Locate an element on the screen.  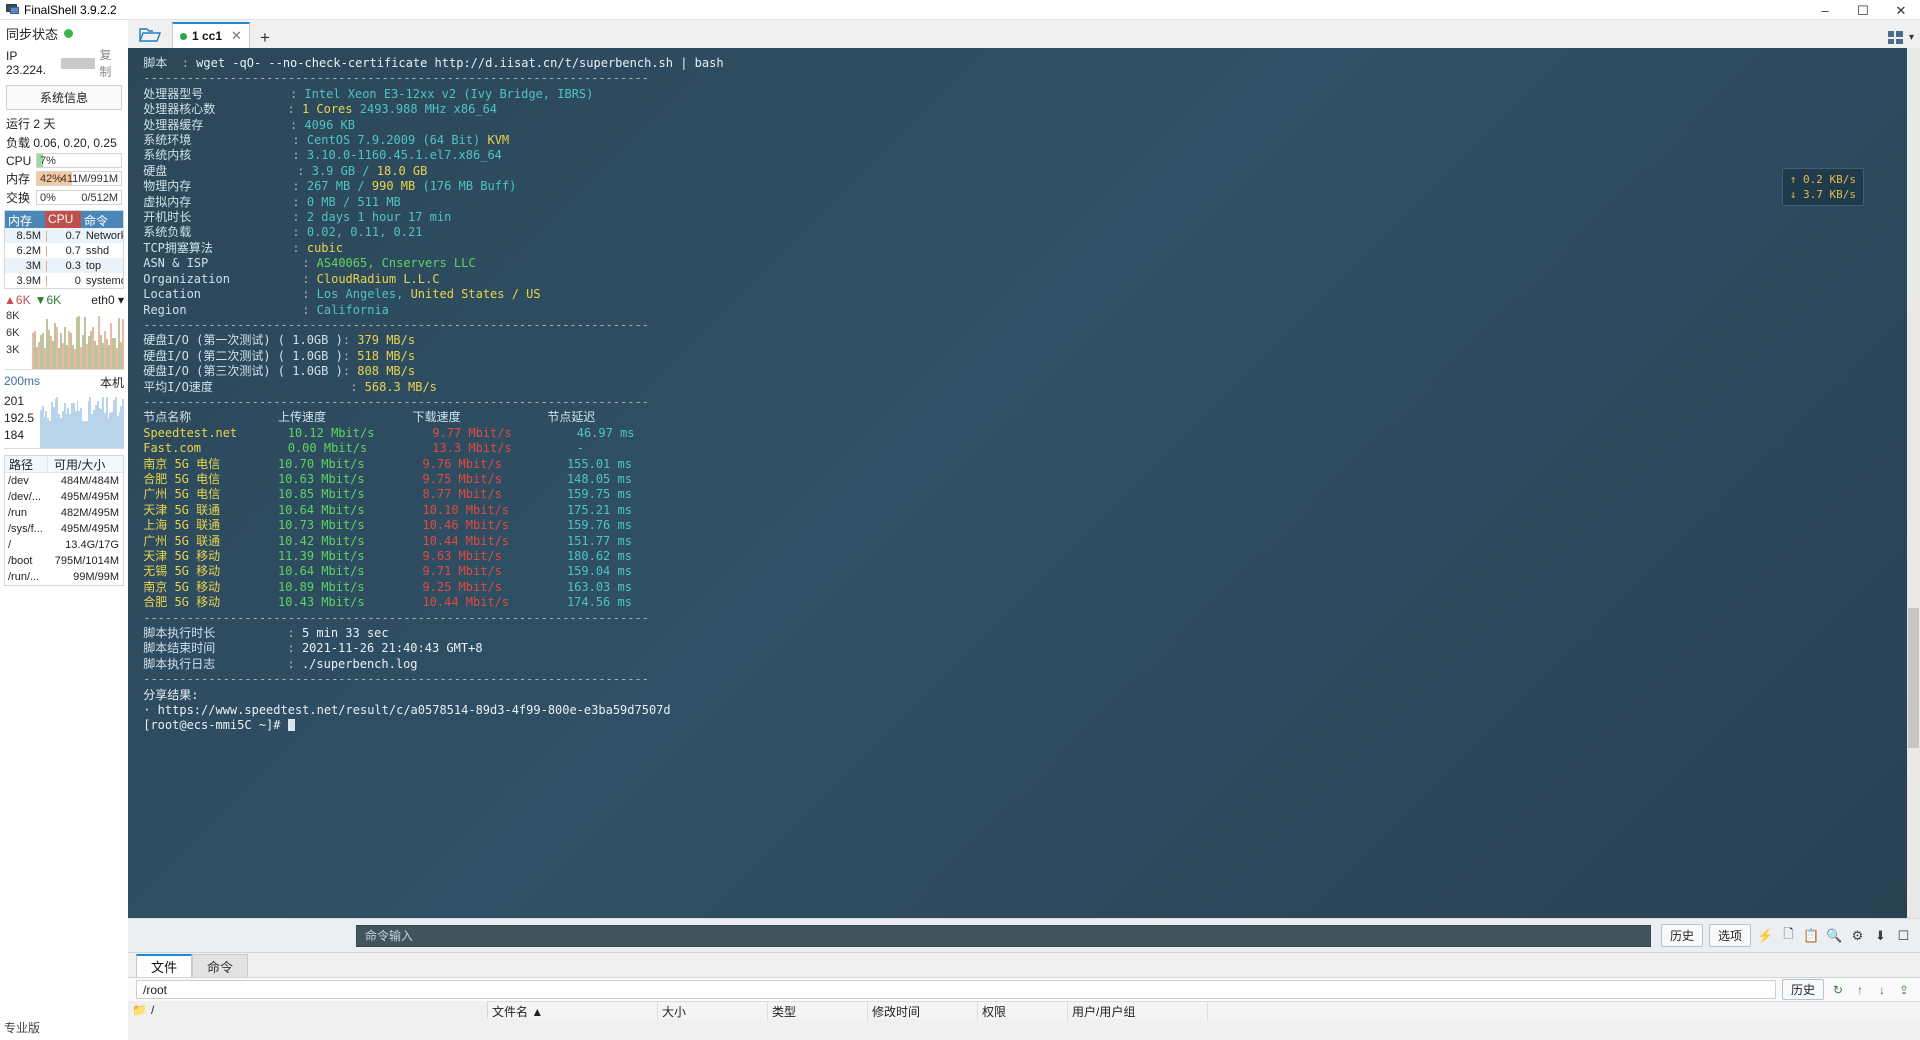
network-interface-selector: eth0 ▾ is located at coordinates (107, 300).